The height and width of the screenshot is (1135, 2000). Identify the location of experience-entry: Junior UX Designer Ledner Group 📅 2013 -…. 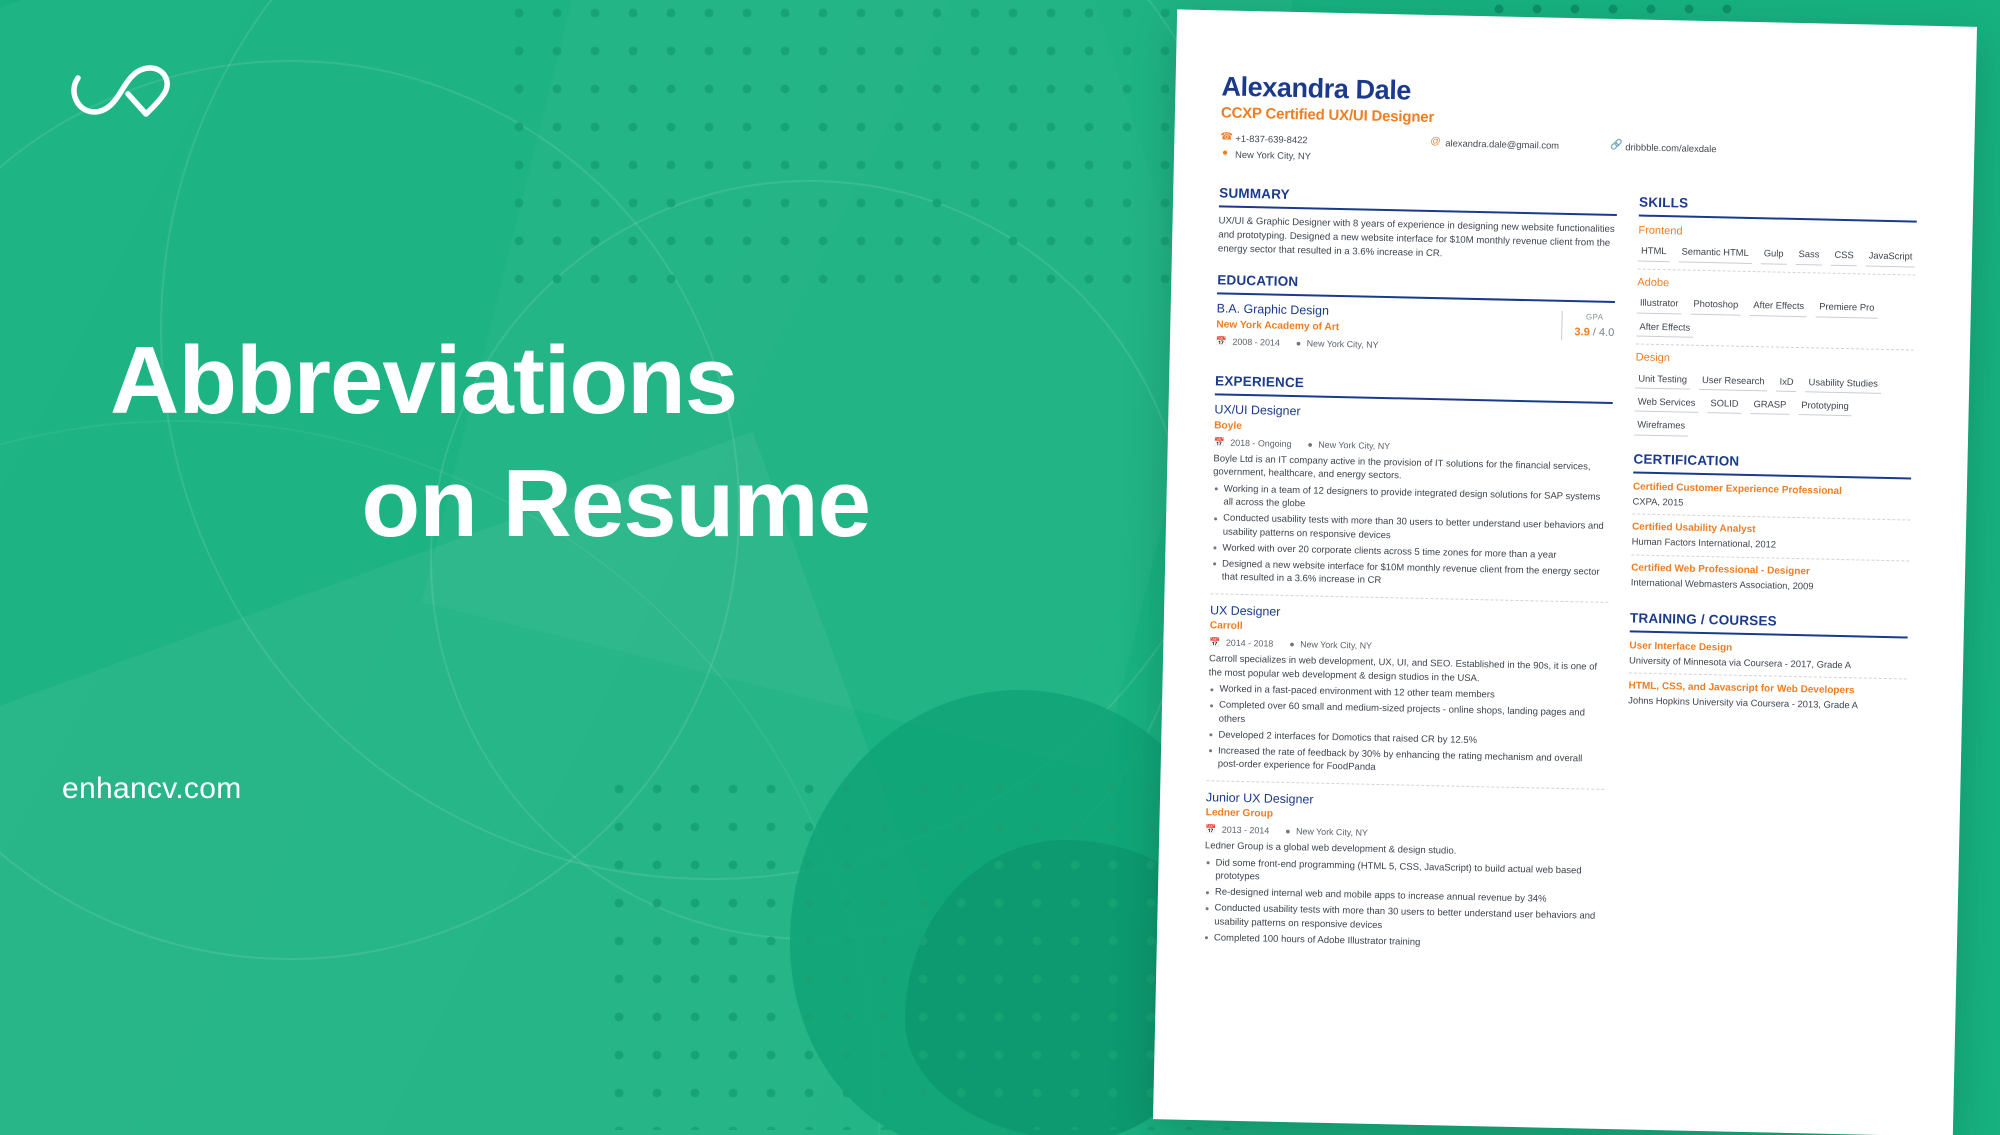
(1403, 870).